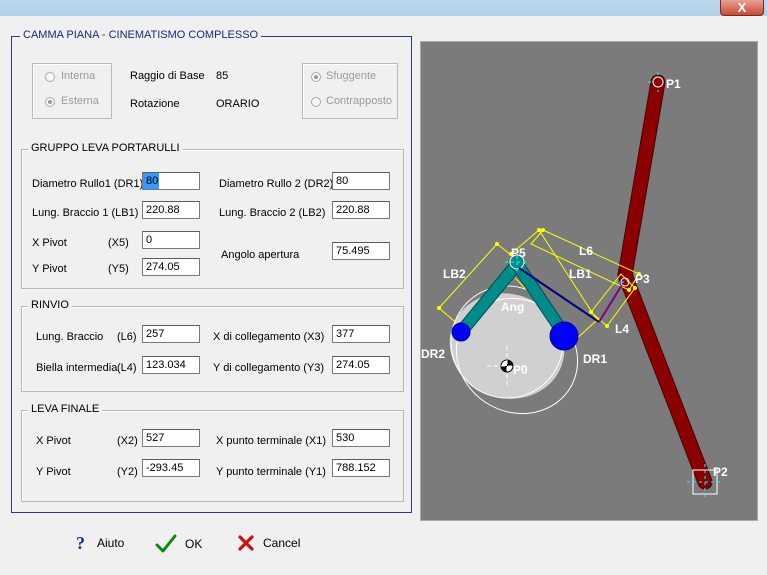 This screenshot has width=767, height=575. I want to click on follower-mode-group: Sfuggente Contrapposto, so click(350, 91).